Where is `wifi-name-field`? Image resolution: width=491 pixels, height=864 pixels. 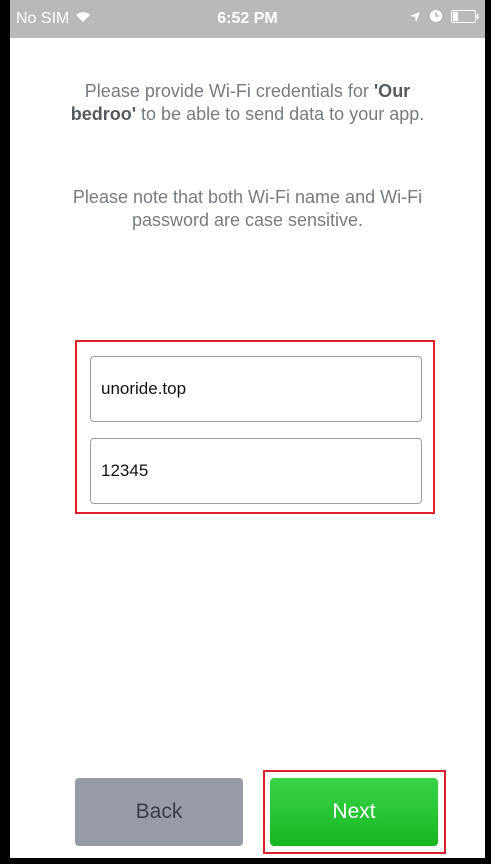 wifi-name-field is located at coordinates (256, 389).